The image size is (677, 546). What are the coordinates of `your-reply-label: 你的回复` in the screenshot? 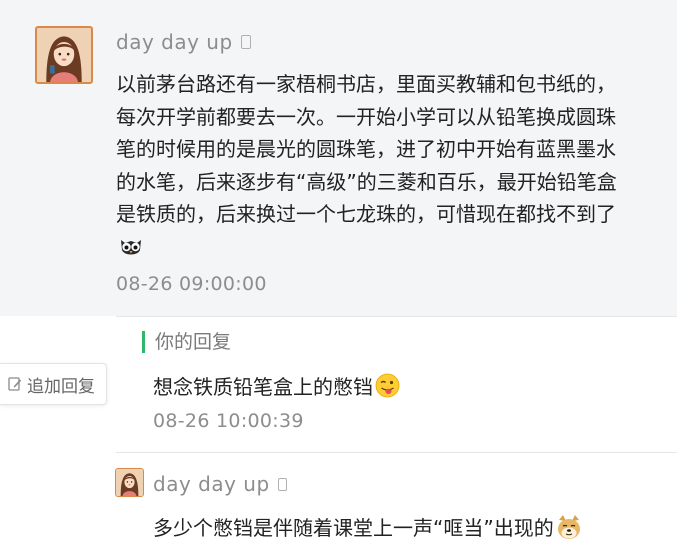 It's located at (186, 342).